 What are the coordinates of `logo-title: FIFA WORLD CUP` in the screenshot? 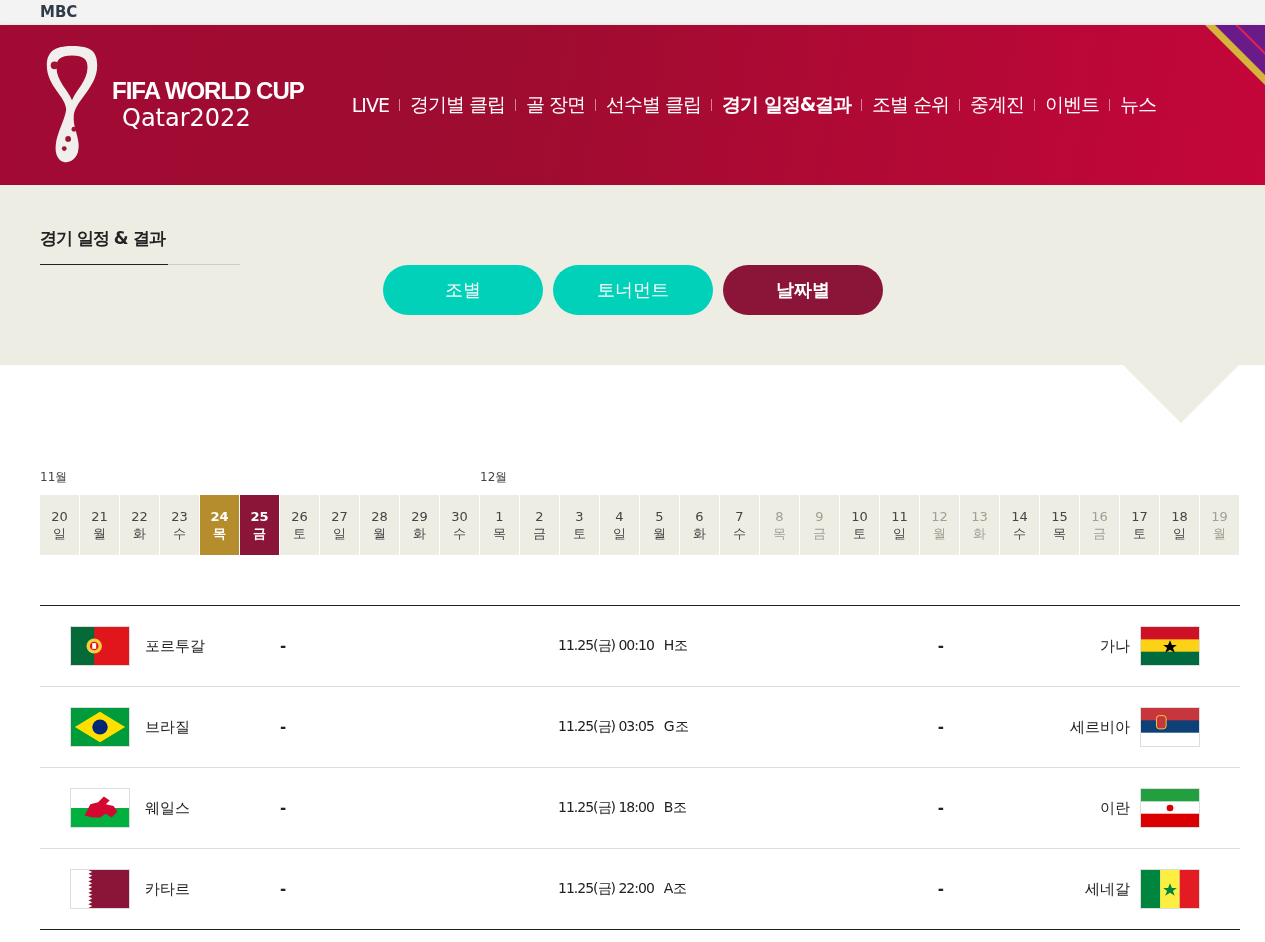 It's located at (208, 91).